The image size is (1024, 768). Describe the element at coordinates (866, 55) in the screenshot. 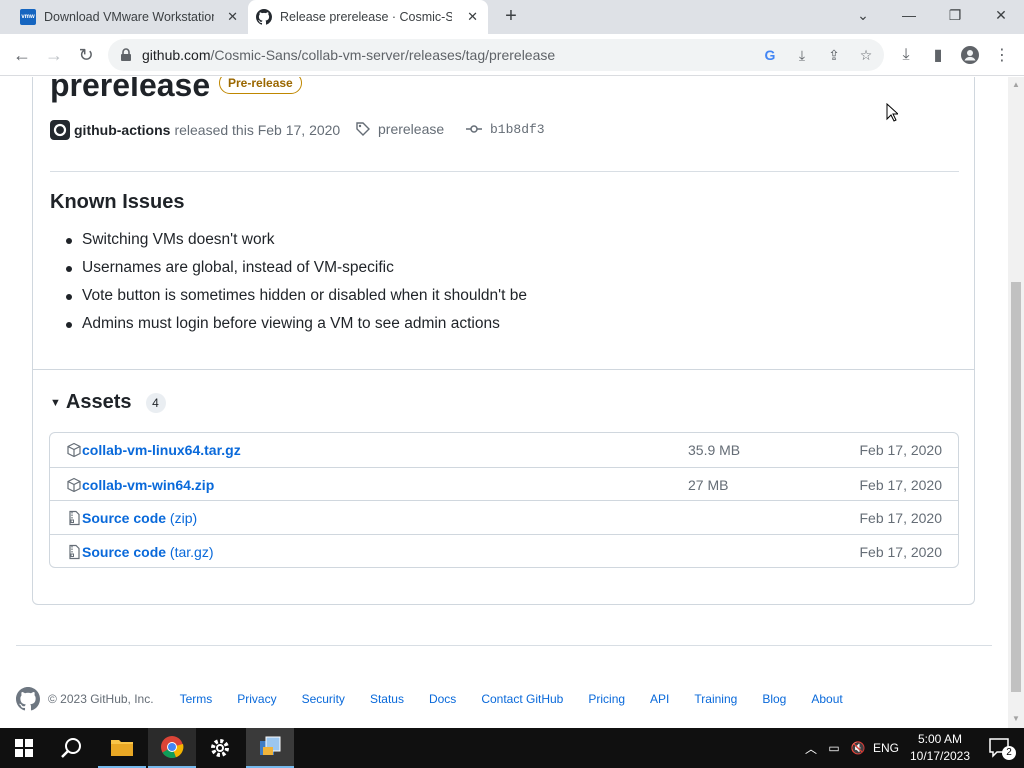

I see `bookmark-star-icon: ☆` at that location.